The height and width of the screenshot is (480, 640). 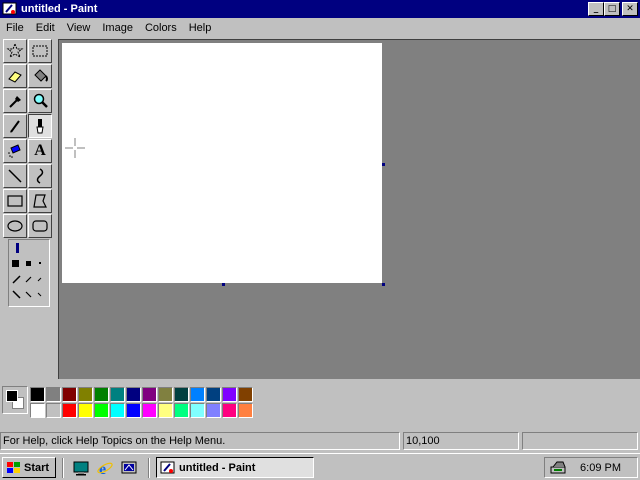 I want to click on tool-box: A, so click(x=28, y=174).